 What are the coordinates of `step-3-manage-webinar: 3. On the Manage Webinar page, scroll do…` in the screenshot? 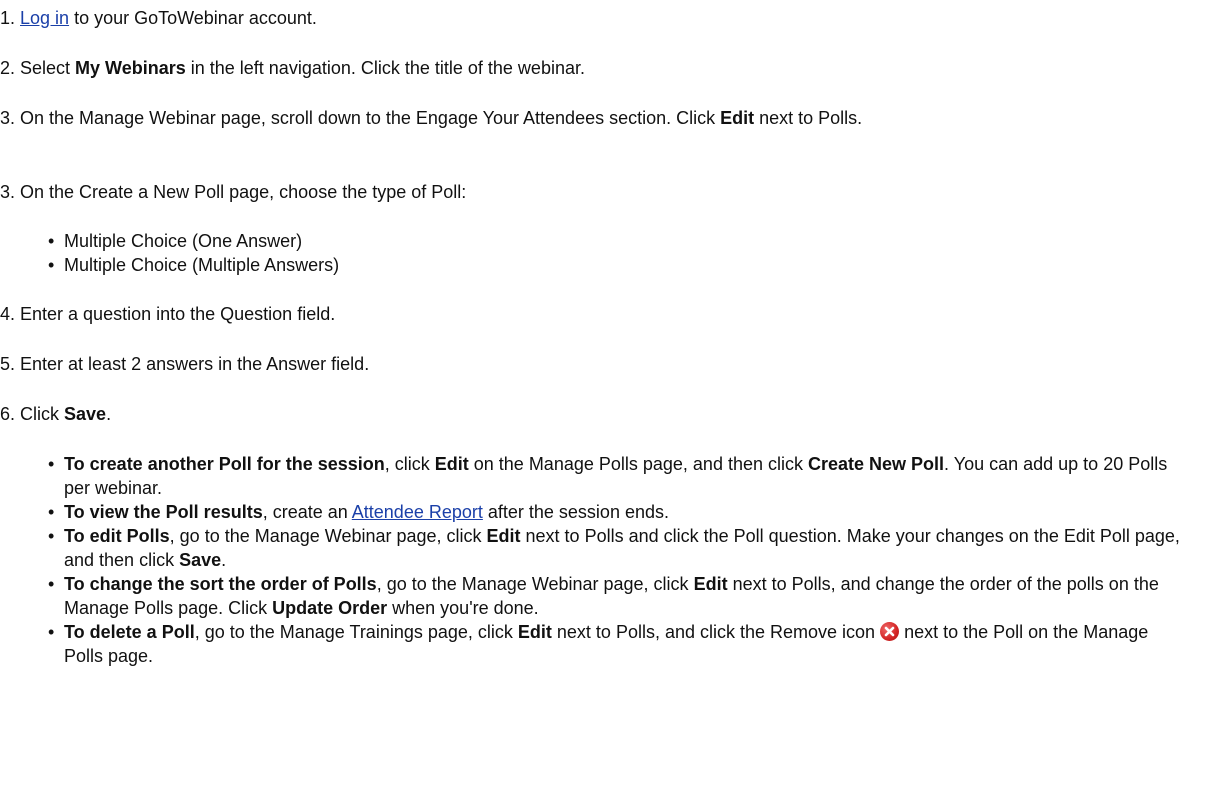 It's located at (431, 118).